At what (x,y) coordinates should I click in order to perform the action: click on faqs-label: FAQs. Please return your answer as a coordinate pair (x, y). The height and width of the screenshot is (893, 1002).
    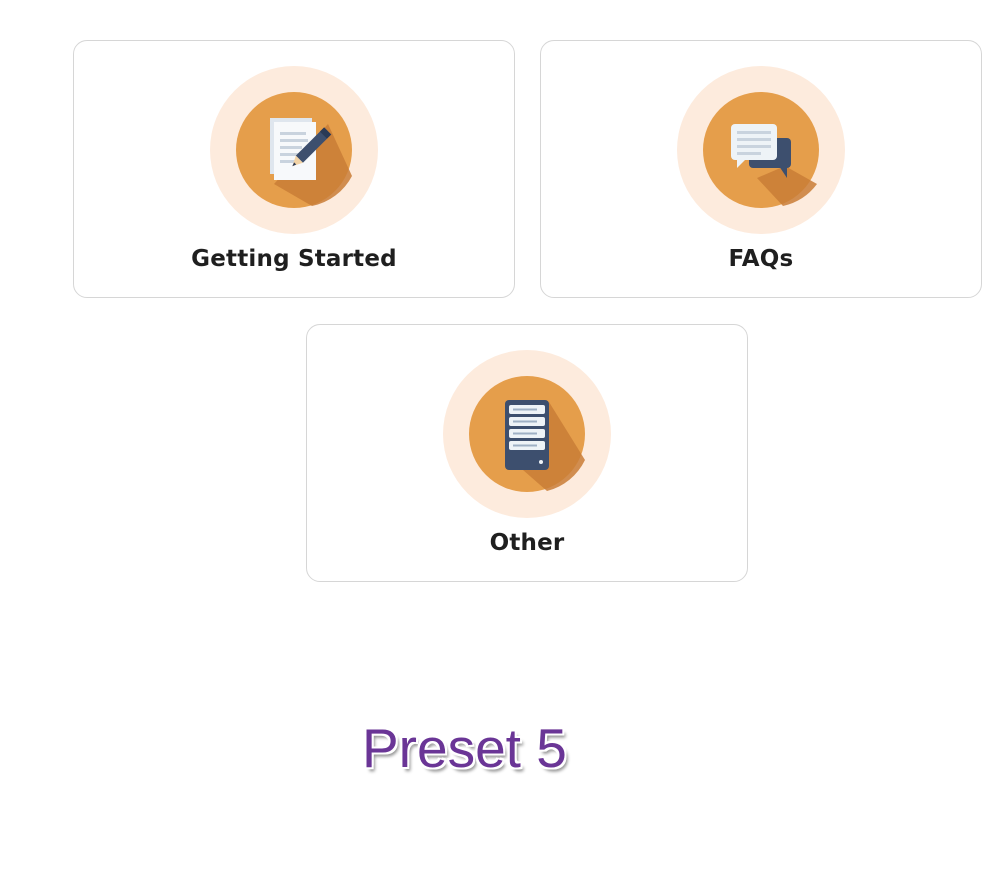
    Looking at the image, I should click on (761, 259).